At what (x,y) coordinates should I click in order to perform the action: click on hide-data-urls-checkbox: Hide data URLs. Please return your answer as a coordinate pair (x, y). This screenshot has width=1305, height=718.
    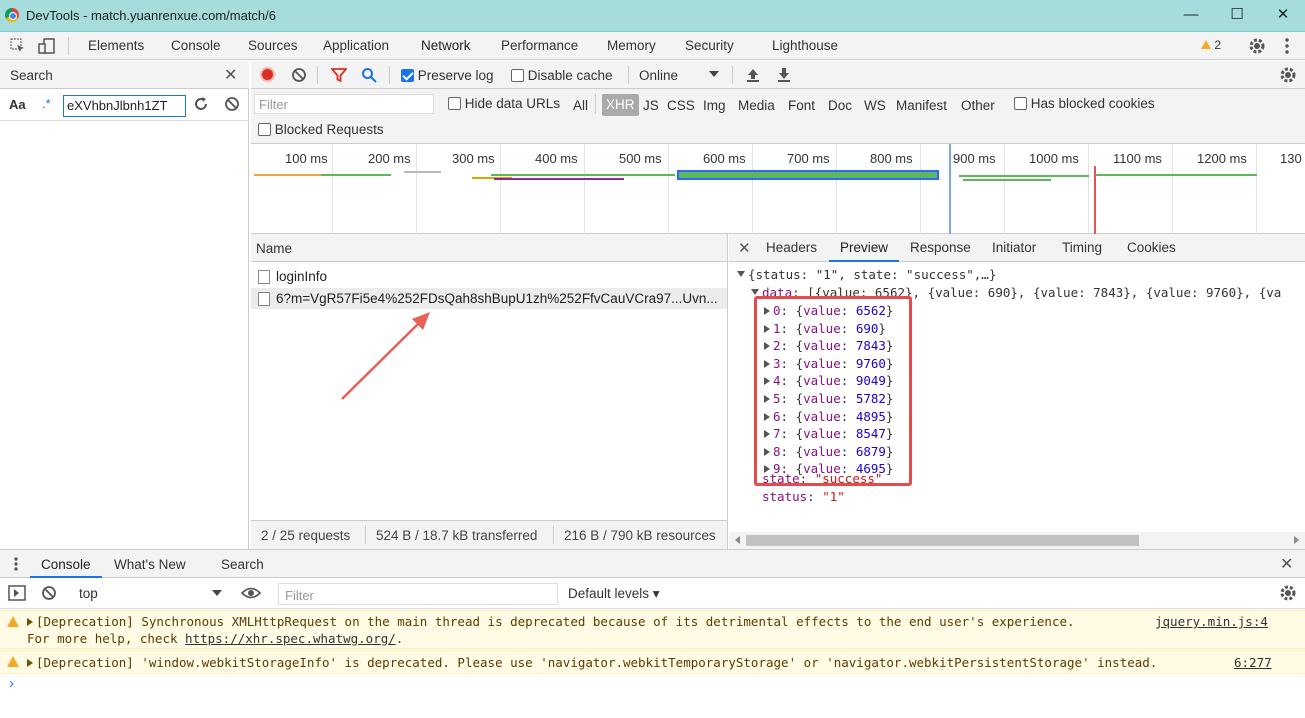
    Looking at the image, I should click on (504, 103).